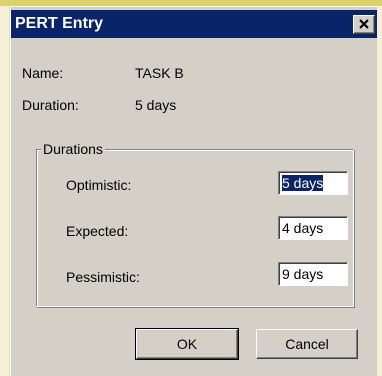 This screenshot has width=382, height=376. Describe the element at coordinates (97, 231) in the screenshot. I see `expected-label: Expected:` at that location.